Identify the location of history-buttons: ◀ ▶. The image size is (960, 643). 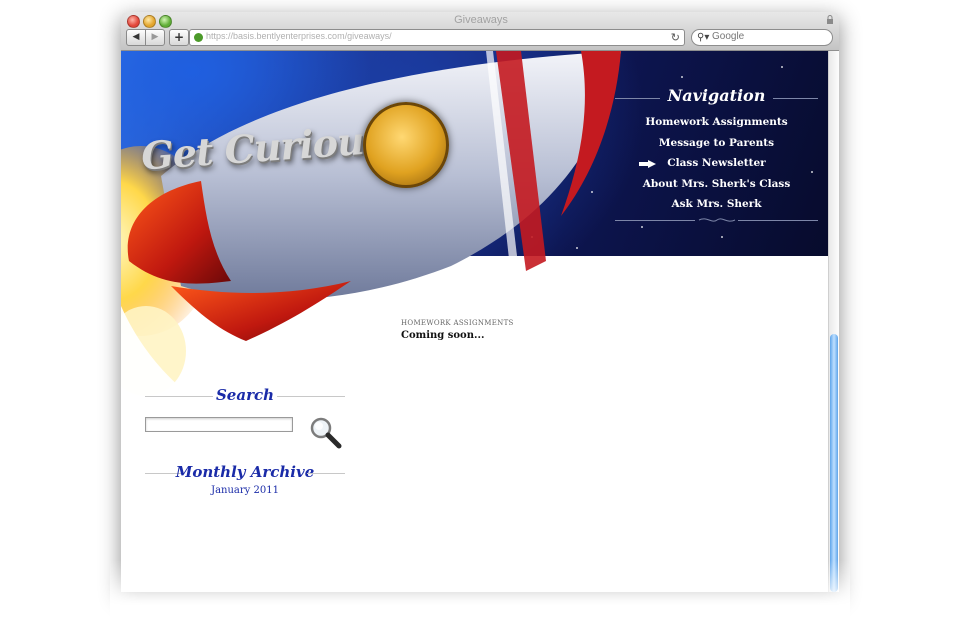
(145, 37).